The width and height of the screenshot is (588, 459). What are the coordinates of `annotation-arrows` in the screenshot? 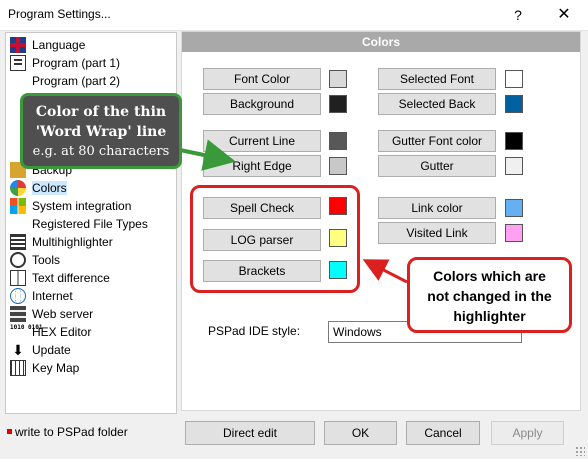 It's located at (293, 211).